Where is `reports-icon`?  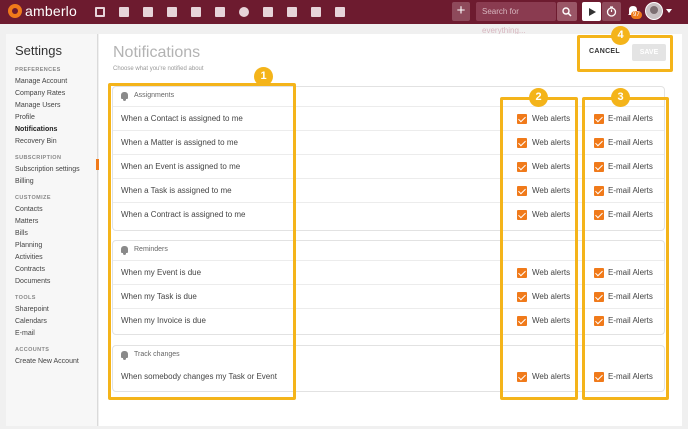 reports-icon is located at coordinates (340, 12).